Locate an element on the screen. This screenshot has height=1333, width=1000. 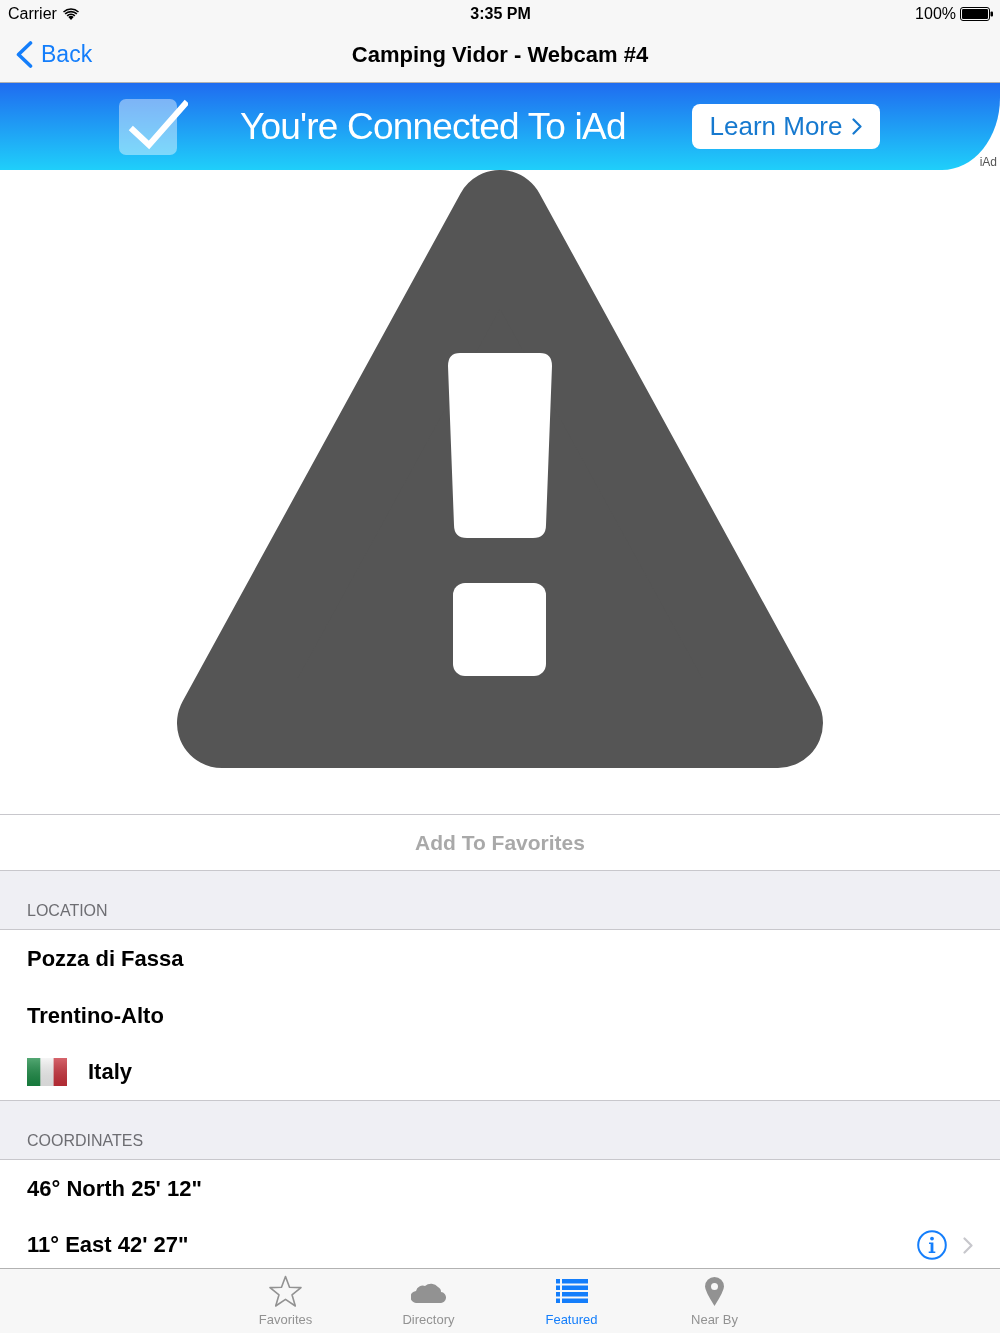
section-header: LOCATION is located at coordinates (500, 900).